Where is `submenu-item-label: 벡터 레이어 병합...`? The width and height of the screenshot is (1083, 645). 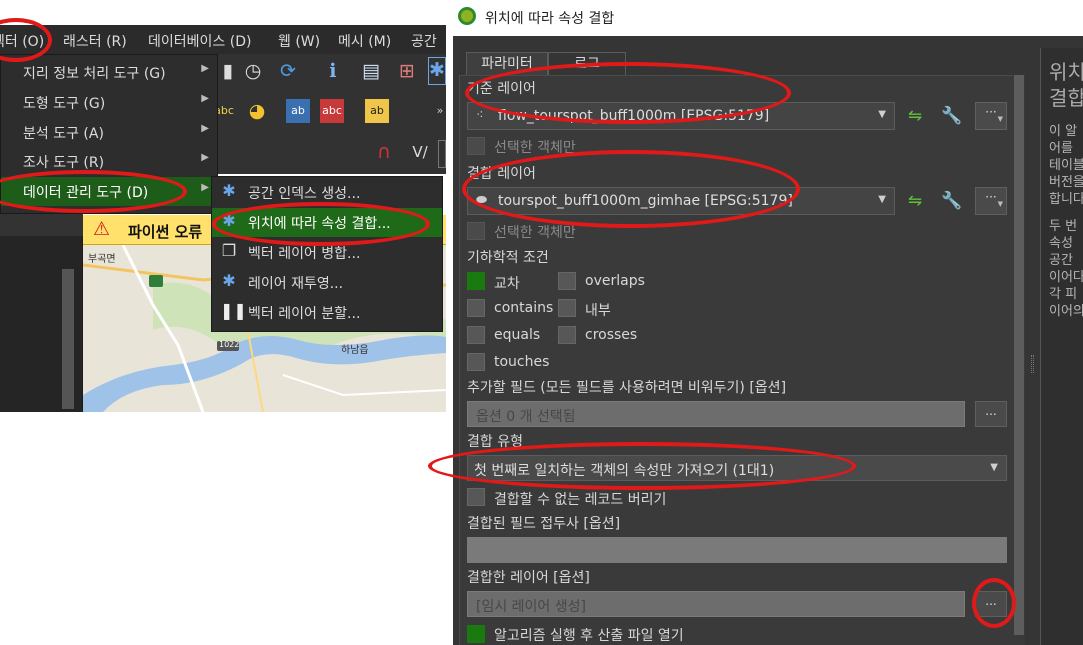 submenu-item-label: 벡터 레이어 병합... is located at coordinates (304, 254).